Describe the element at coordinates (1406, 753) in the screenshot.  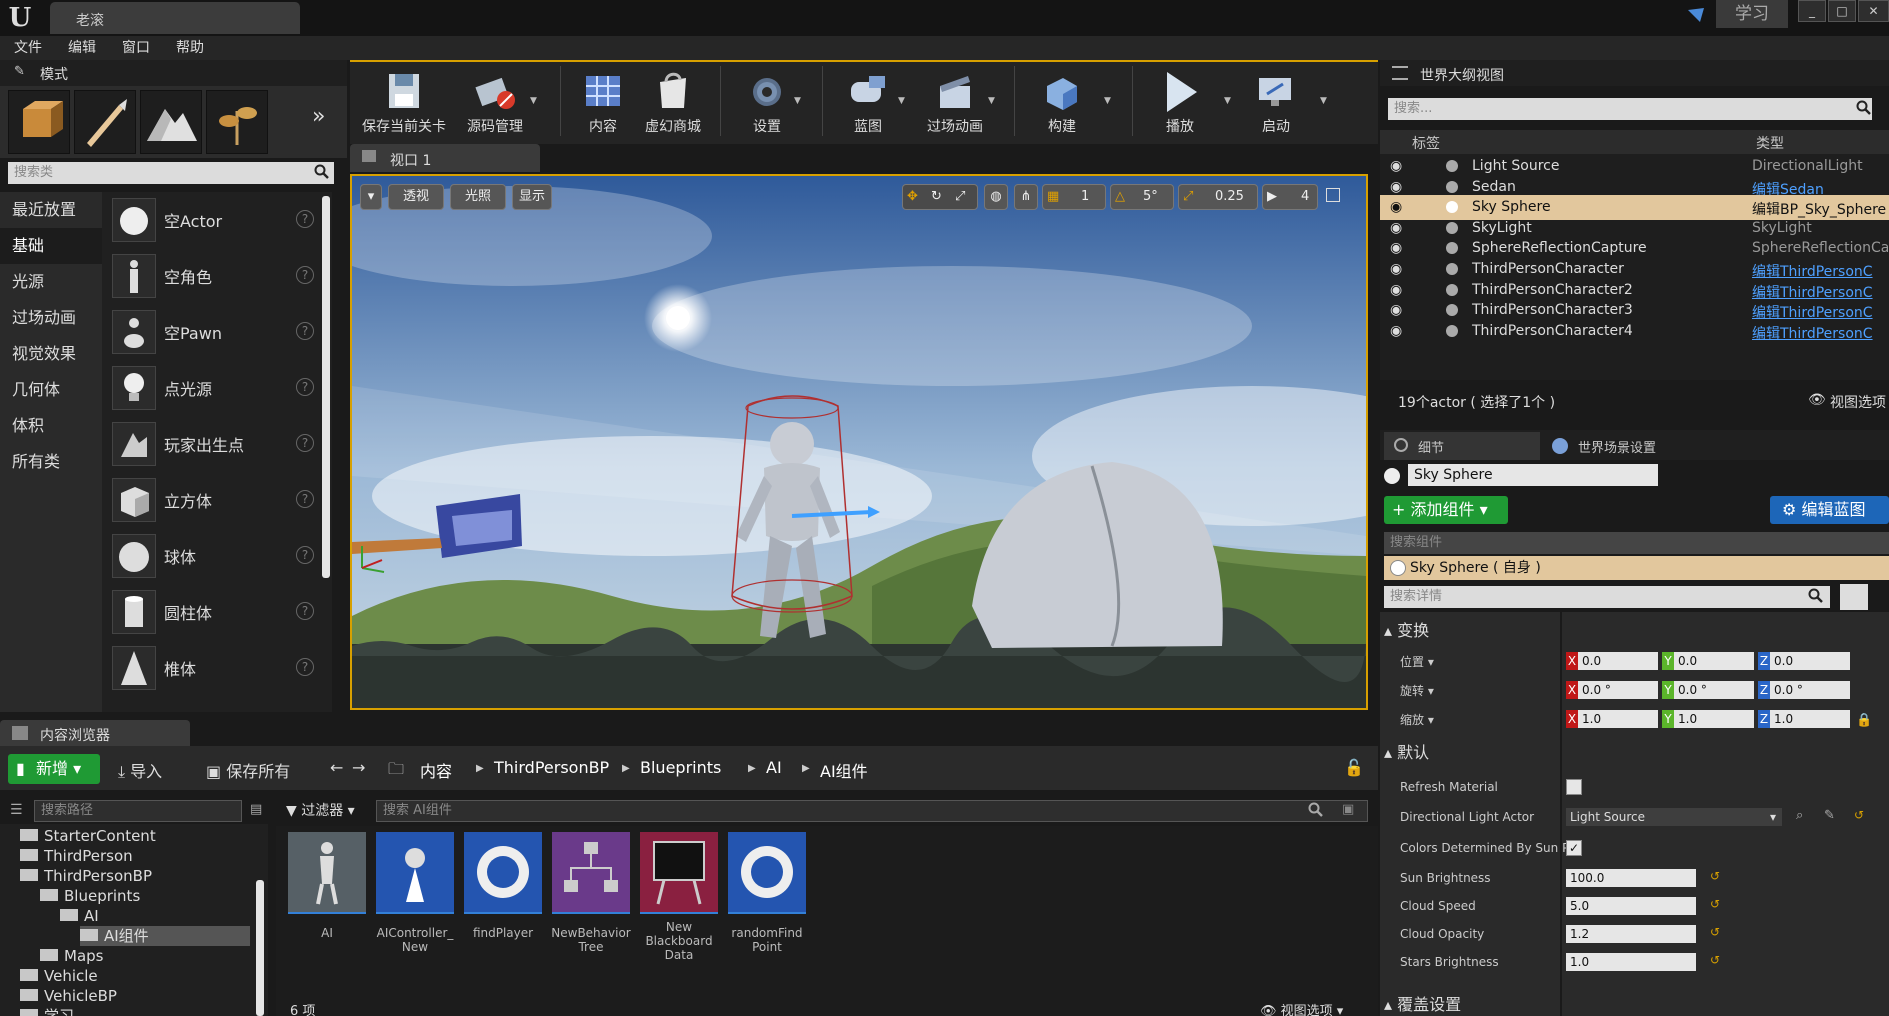
I see `default-section: ▴ 默认` at that location.